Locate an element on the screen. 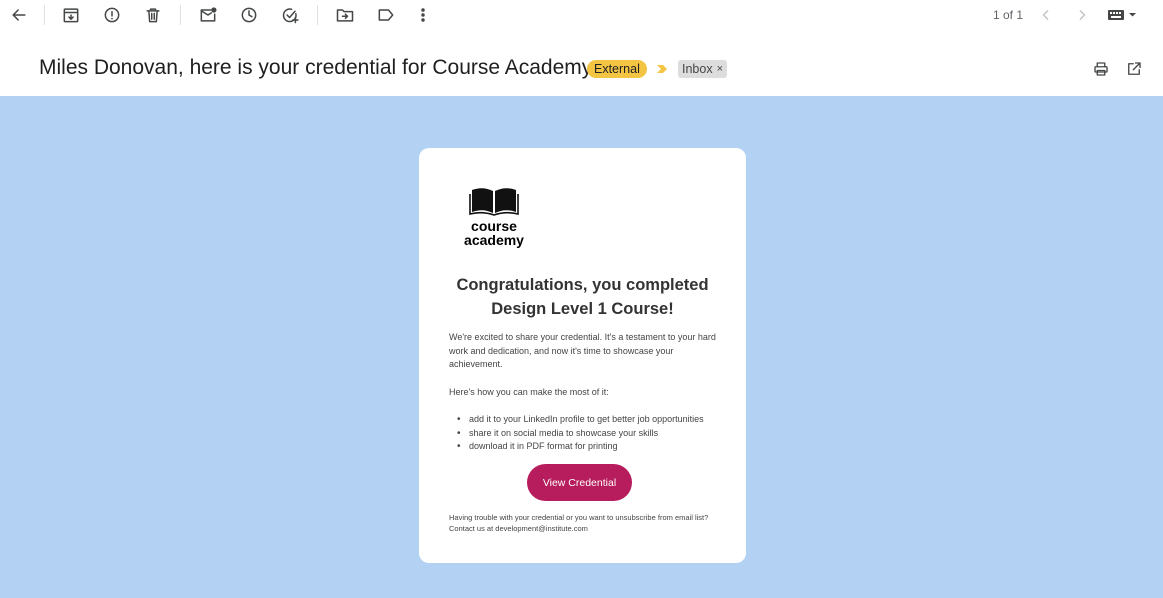 The width and height of the screenshot is (1163, 598). open-book-icon is located at coordinates (494, 202).